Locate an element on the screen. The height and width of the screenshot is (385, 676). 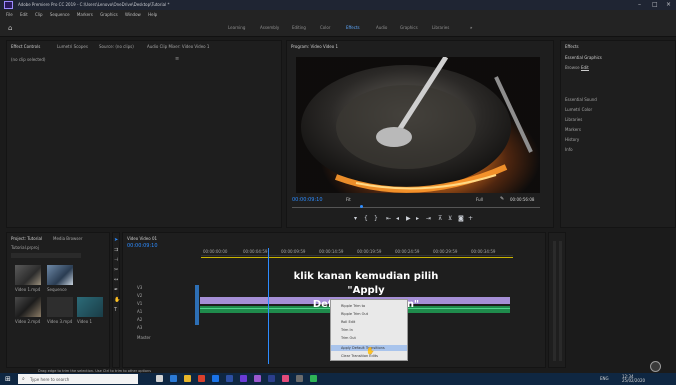
menu-item-ripple-trim-out: Ripple Trim Out is located at coordinates (369, 314).